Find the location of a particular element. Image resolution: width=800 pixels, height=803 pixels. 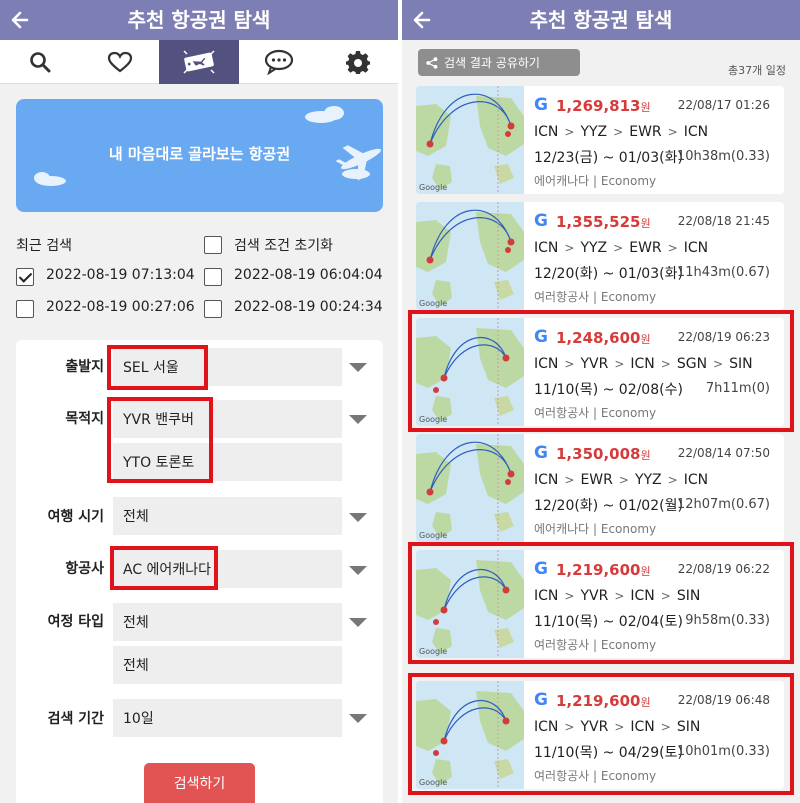

tab-search is located at coordinates (40, 62).